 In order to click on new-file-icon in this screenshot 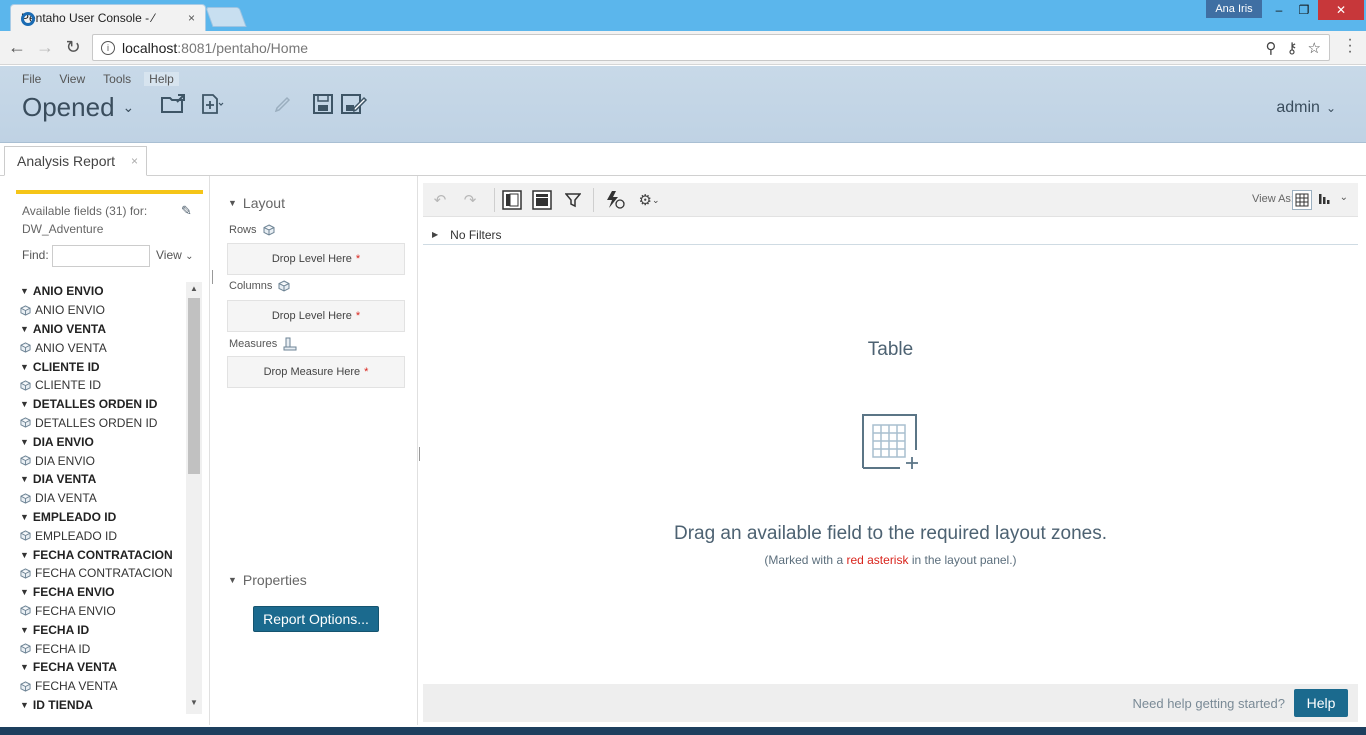, I will do `click(213, 104)`.